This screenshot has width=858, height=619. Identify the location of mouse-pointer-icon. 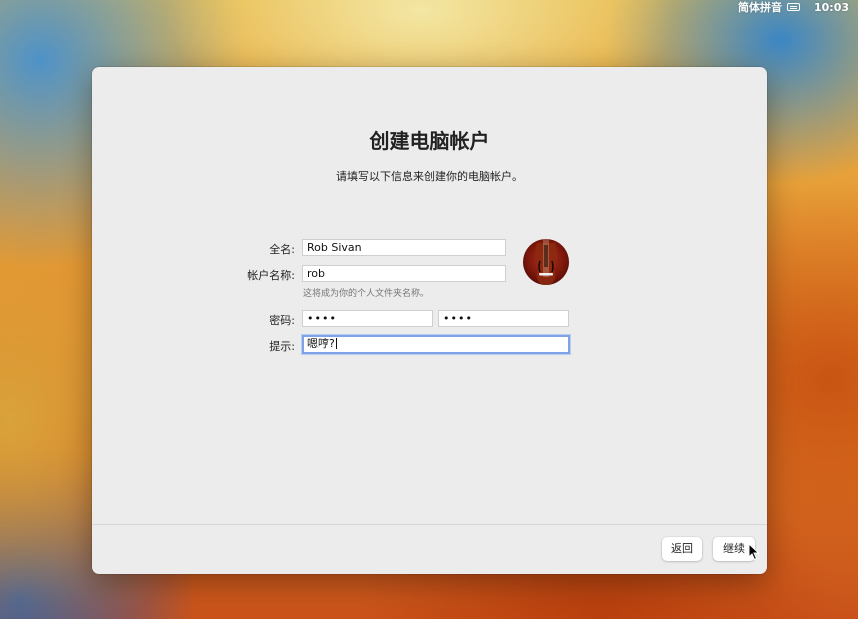
(754, 553).